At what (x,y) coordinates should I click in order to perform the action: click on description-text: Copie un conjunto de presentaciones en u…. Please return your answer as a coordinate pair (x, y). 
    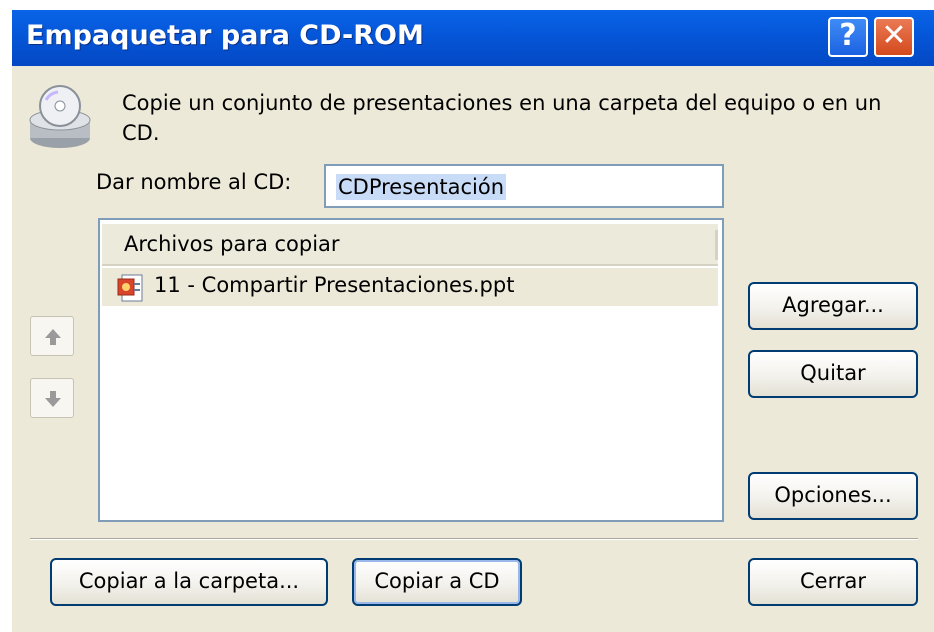
    Looking at the image, I should click on (502, 118).